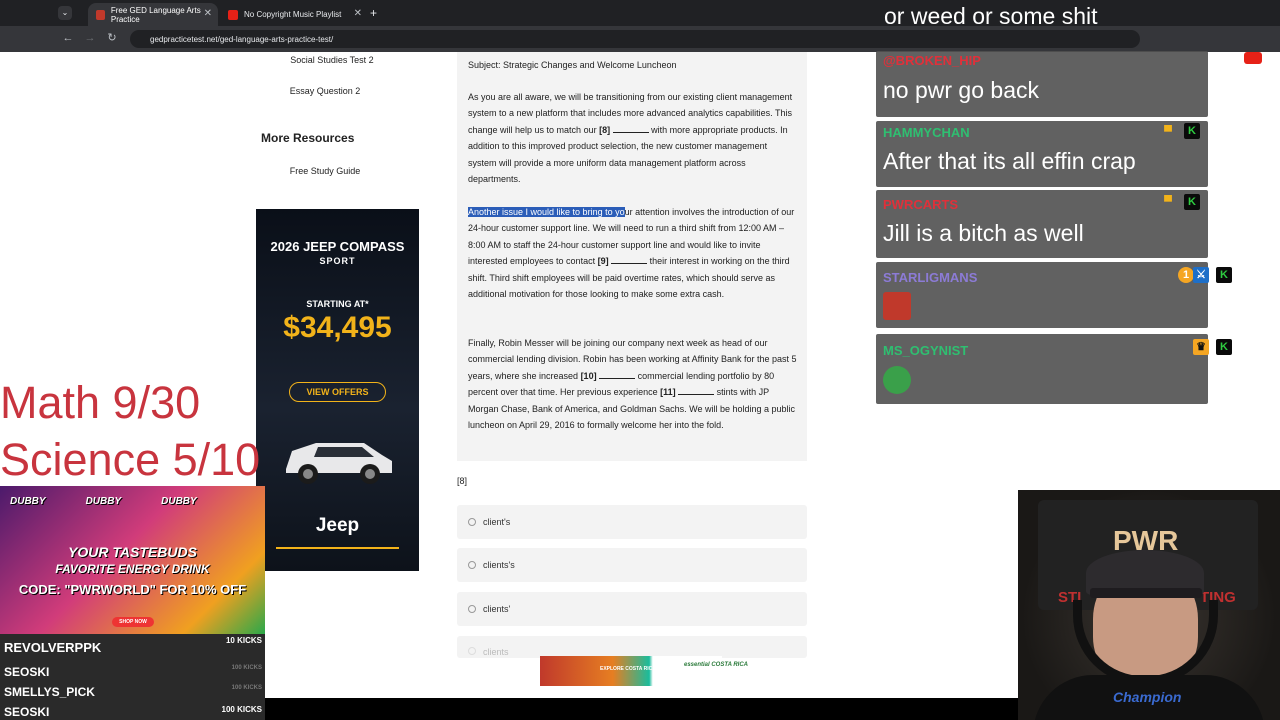 The width and height of the screenshot is (1280, 720). Describe the element at coordinates (716, 665) in the screenshot. I see `costa-ad-logo: essential COSTA RICA` at that location.